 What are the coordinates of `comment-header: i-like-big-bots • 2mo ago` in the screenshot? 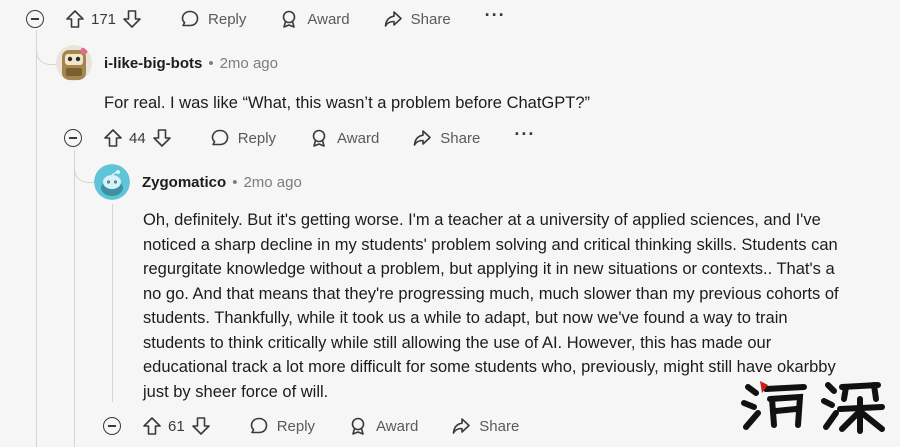 It's located at (167, 63).